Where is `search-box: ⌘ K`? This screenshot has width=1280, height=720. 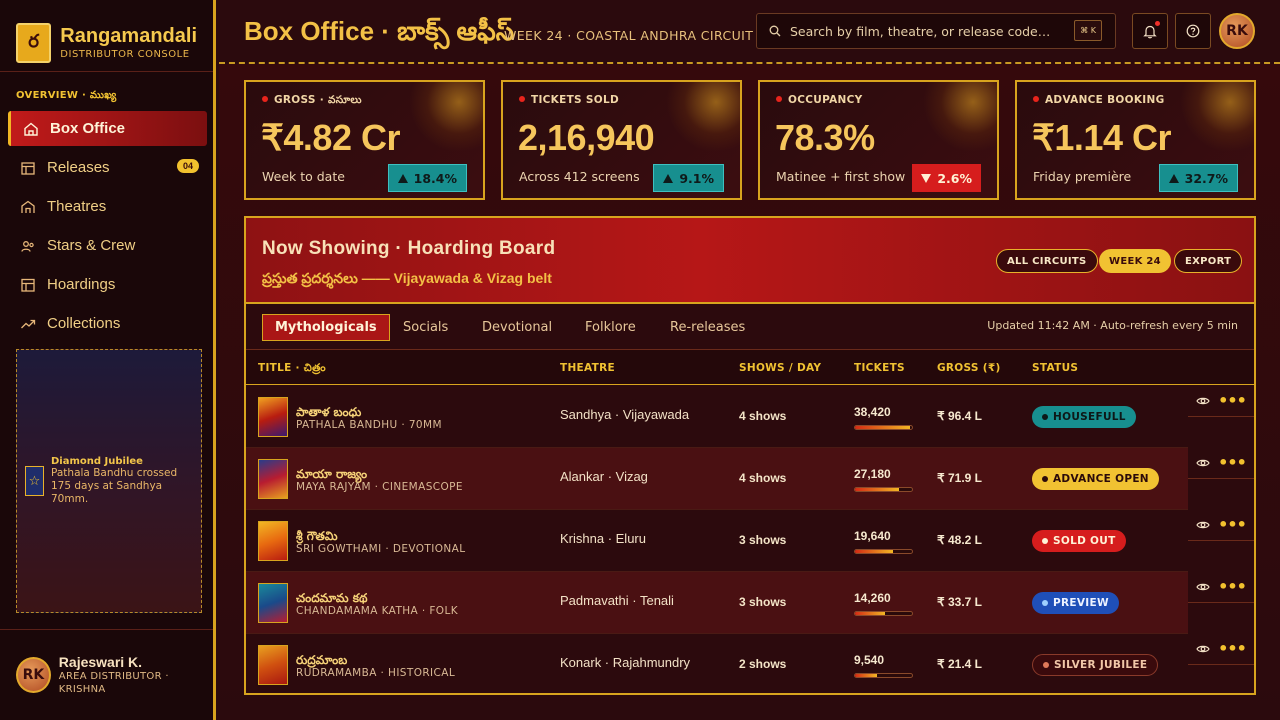 search-box: ⌘ K is located at coordinates (936, 31).